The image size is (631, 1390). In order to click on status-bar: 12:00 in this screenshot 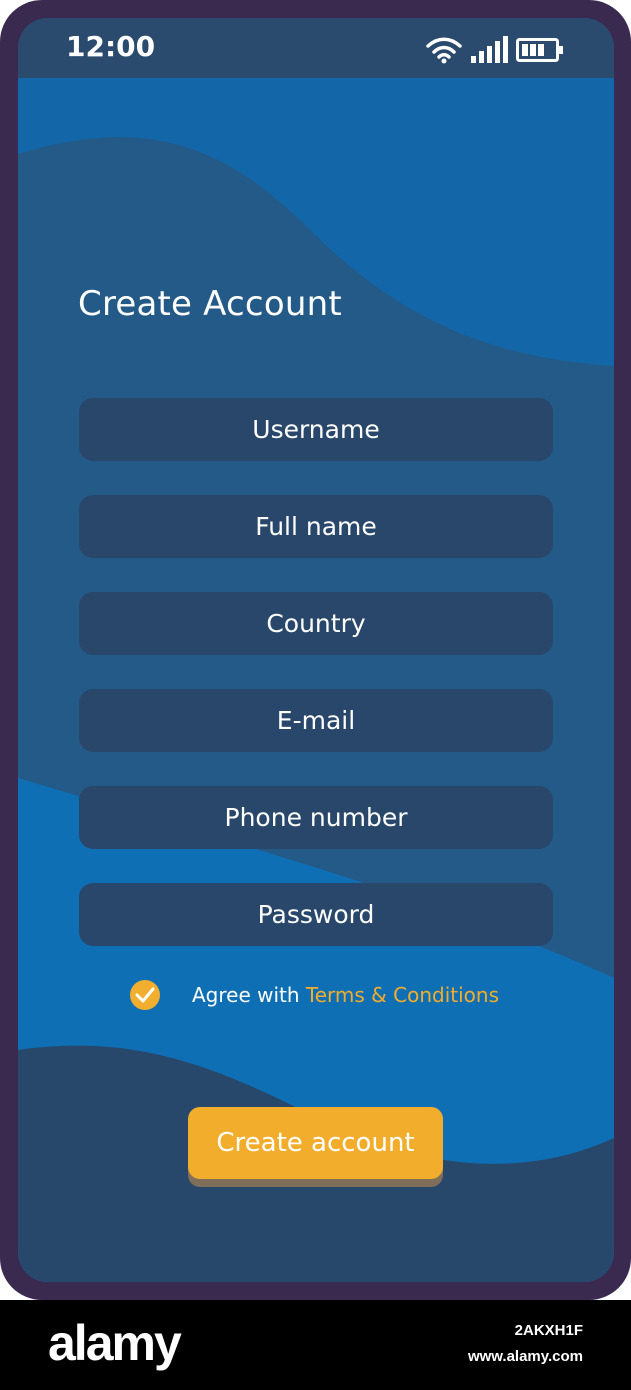, I will do `click(316, 48)`.